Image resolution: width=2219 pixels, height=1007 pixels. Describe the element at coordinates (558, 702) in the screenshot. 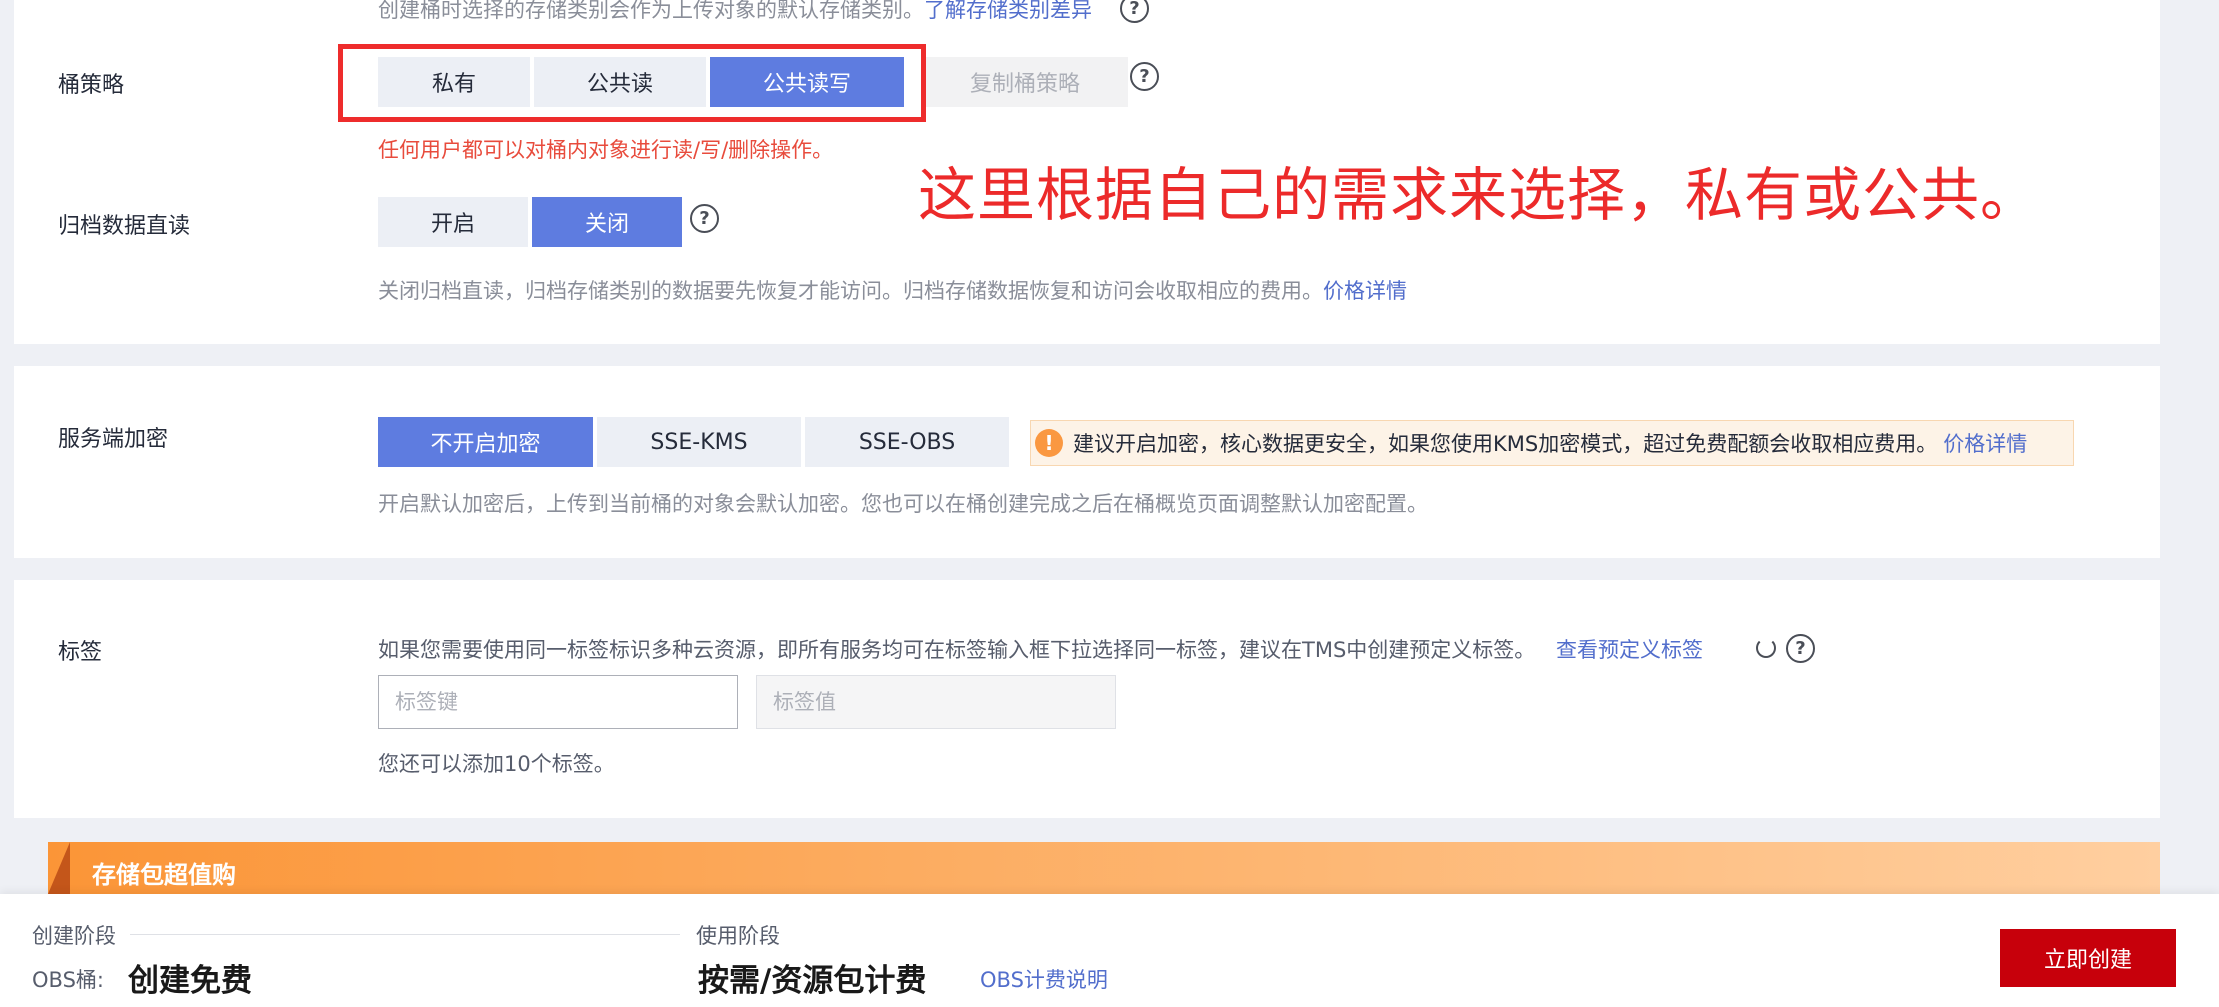

I see `tag-key-input` at that location.